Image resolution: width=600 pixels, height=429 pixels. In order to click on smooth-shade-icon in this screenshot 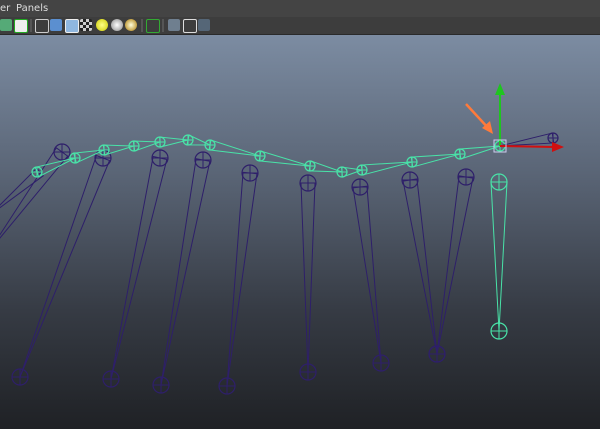, I will do `click(56, 25)`.